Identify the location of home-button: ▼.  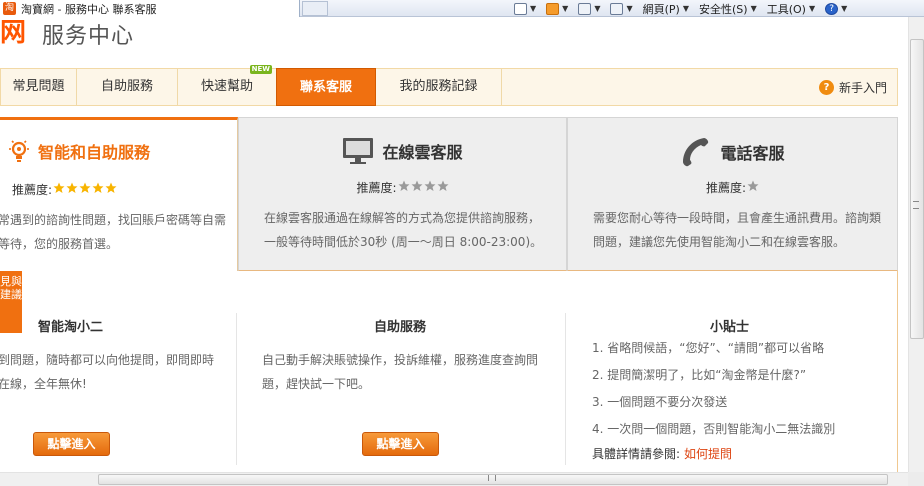
(525, 8).